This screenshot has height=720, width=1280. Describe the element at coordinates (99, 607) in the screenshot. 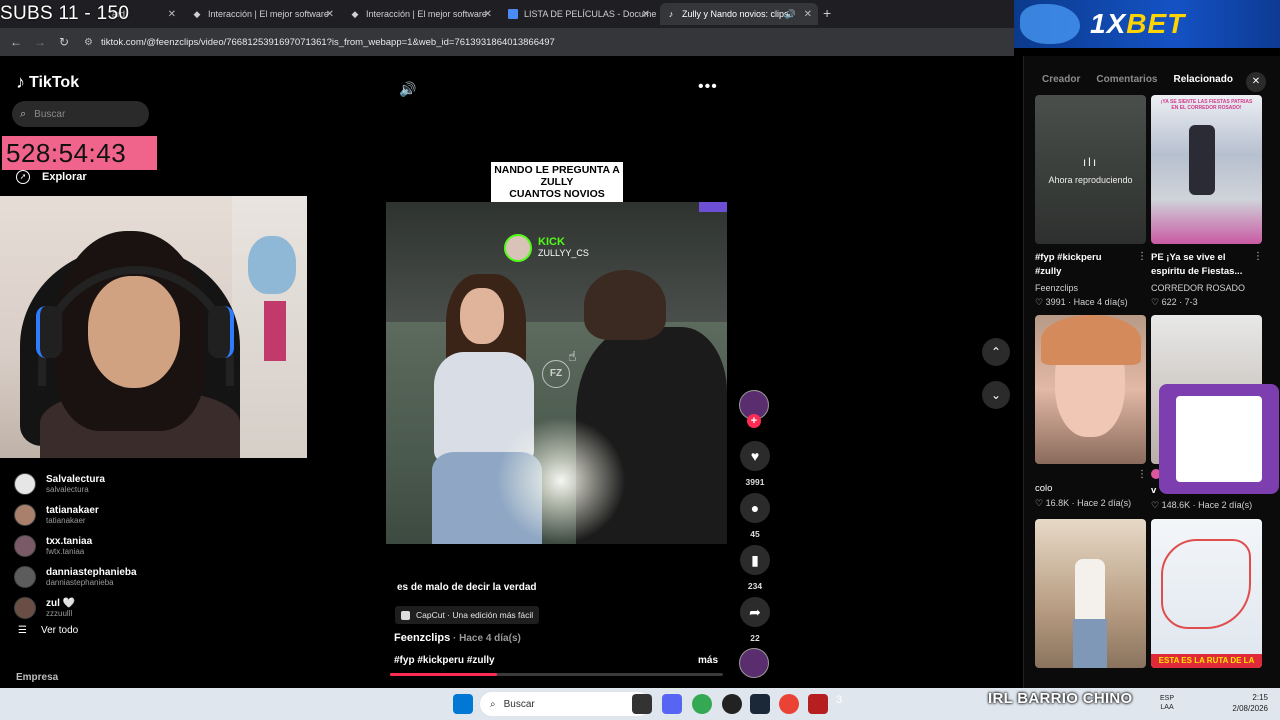

I see `following-item: zul 🤍 zzzuulll` at that location.